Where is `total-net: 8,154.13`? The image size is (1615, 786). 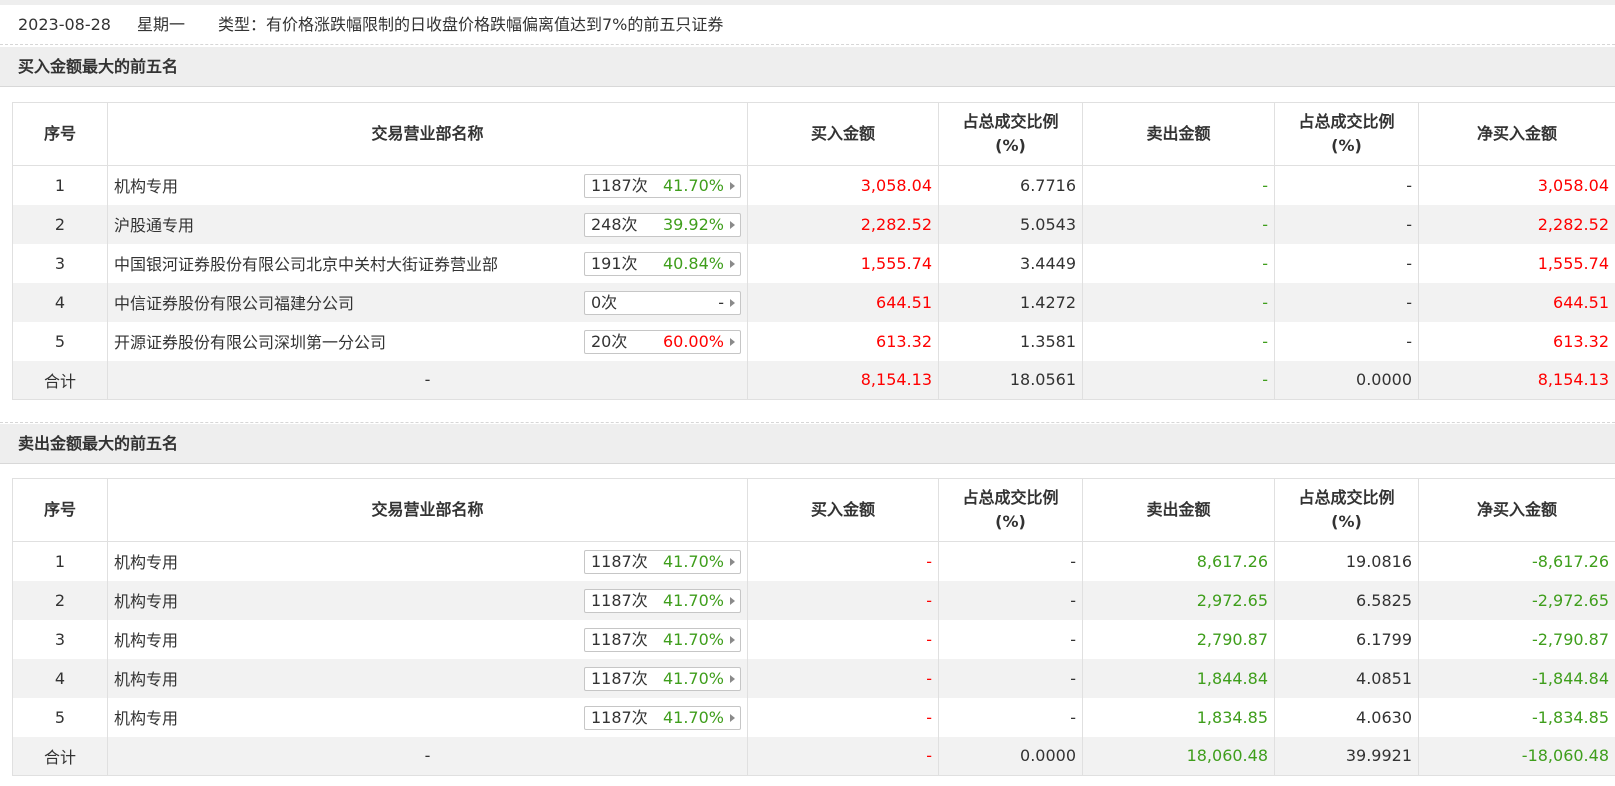 total-net: 8,154.13 is located at coordinates (1516, 380).